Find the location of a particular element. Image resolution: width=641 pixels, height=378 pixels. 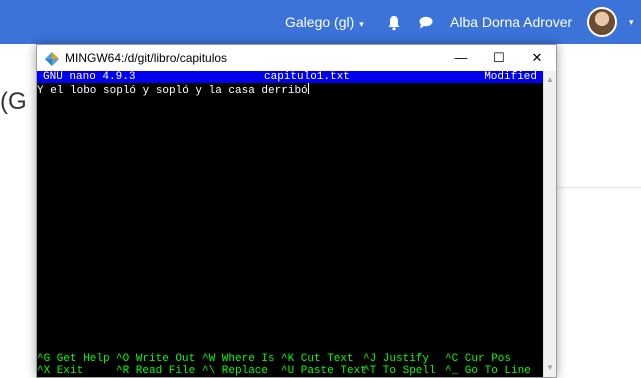

user-name: Alba Dorna Adrover is located at coordinates (511, 22).